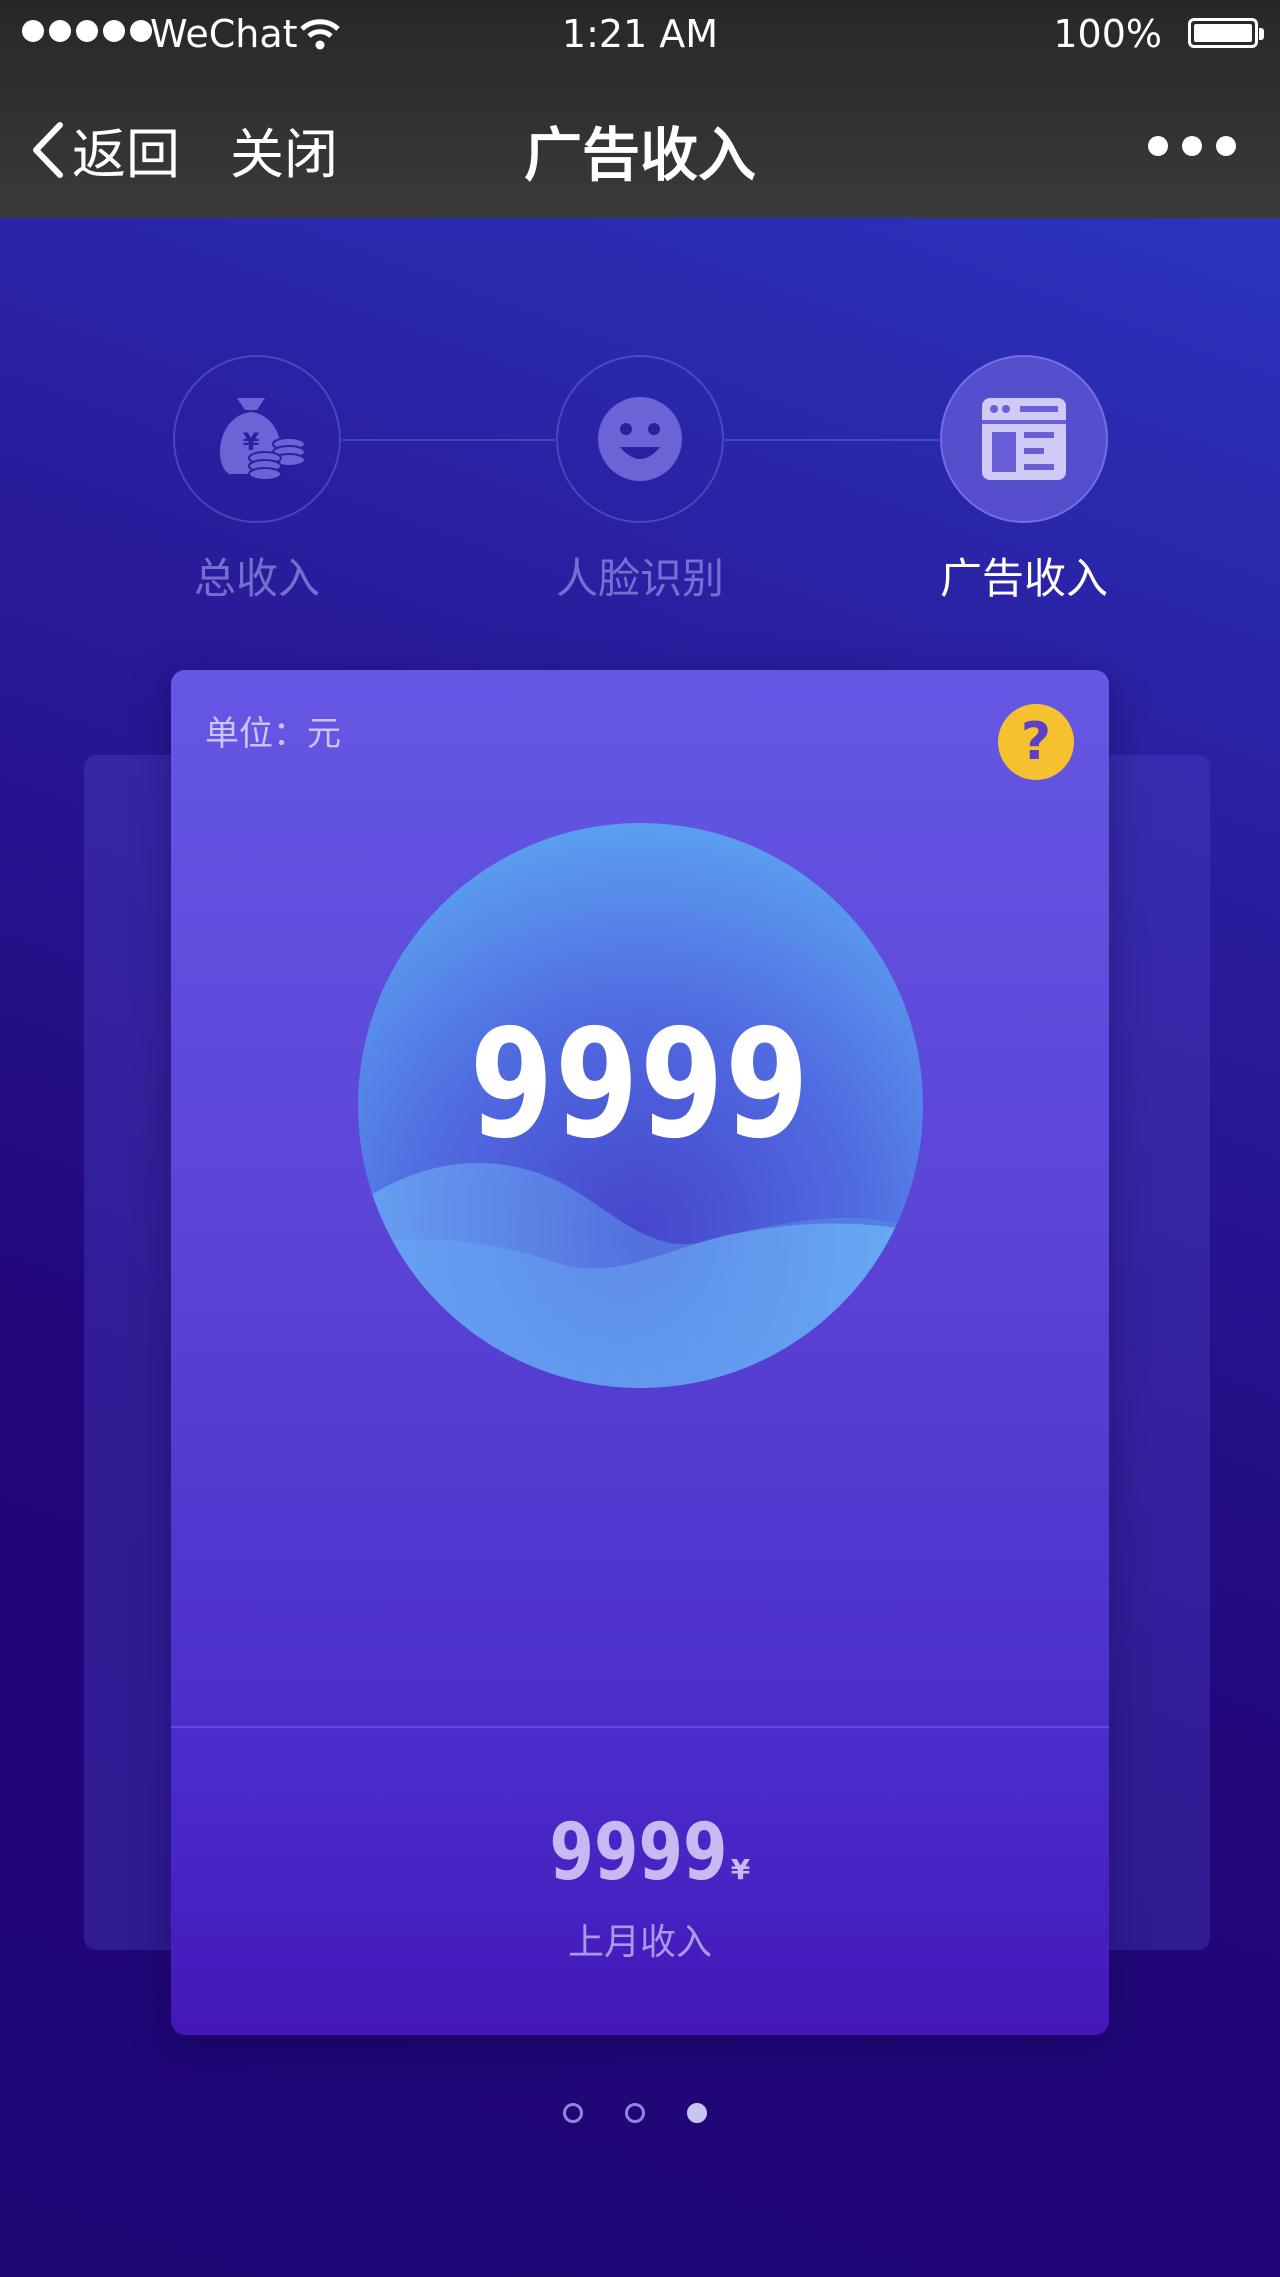 The image size is (1280, 2277). What do you see at coordinates (697, 2113) in the screenshot?
I see `page-dot-active` at bounding box center [697, 2113].